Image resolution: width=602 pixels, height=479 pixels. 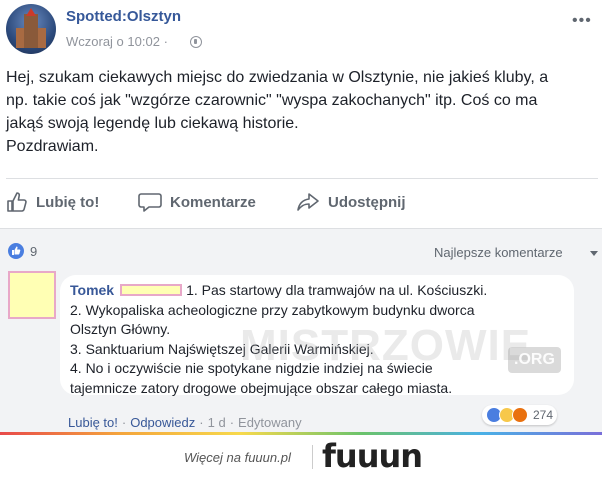 I want to click on redacted-surname, so click(x=151, y=290).